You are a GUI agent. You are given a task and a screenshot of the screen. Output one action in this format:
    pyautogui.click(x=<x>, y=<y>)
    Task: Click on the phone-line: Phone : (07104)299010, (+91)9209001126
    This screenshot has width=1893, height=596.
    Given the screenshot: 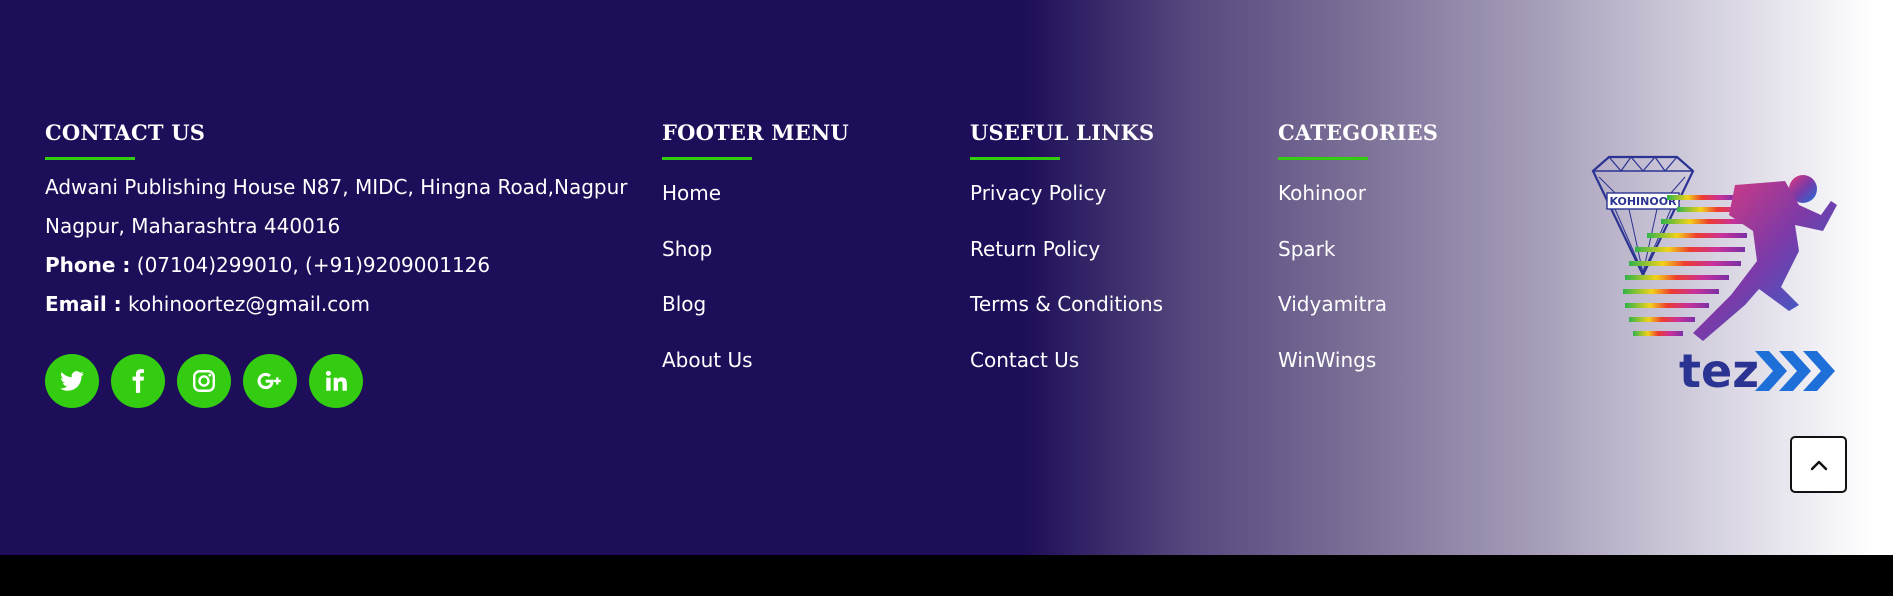 What is the action you would take?
    pyautogui.click(x=345, y=265)
    